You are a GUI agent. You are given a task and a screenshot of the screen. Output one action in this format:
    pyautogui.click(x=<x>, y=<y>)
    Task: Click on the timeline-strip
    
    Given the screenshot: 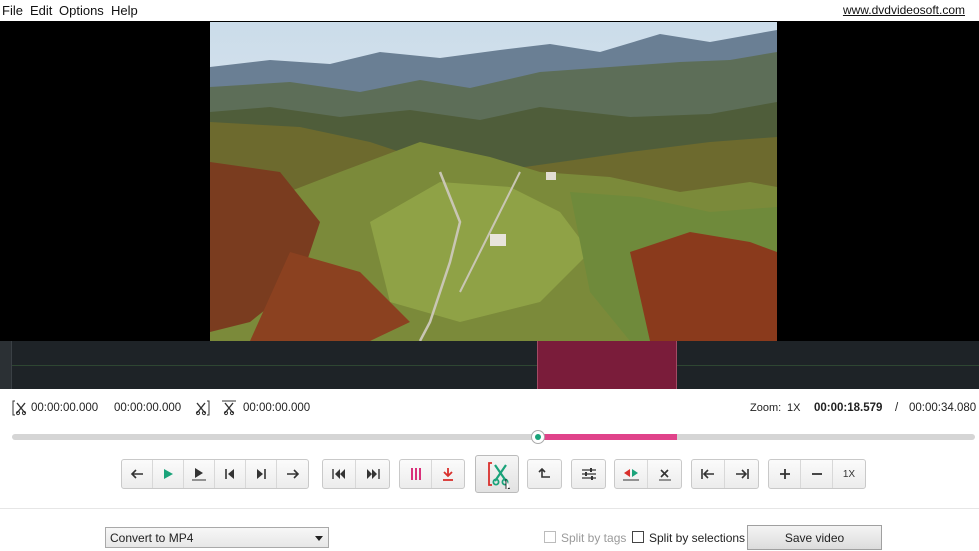 What is the action you would take?
    pyautogui.click(x=489, y=365)
    